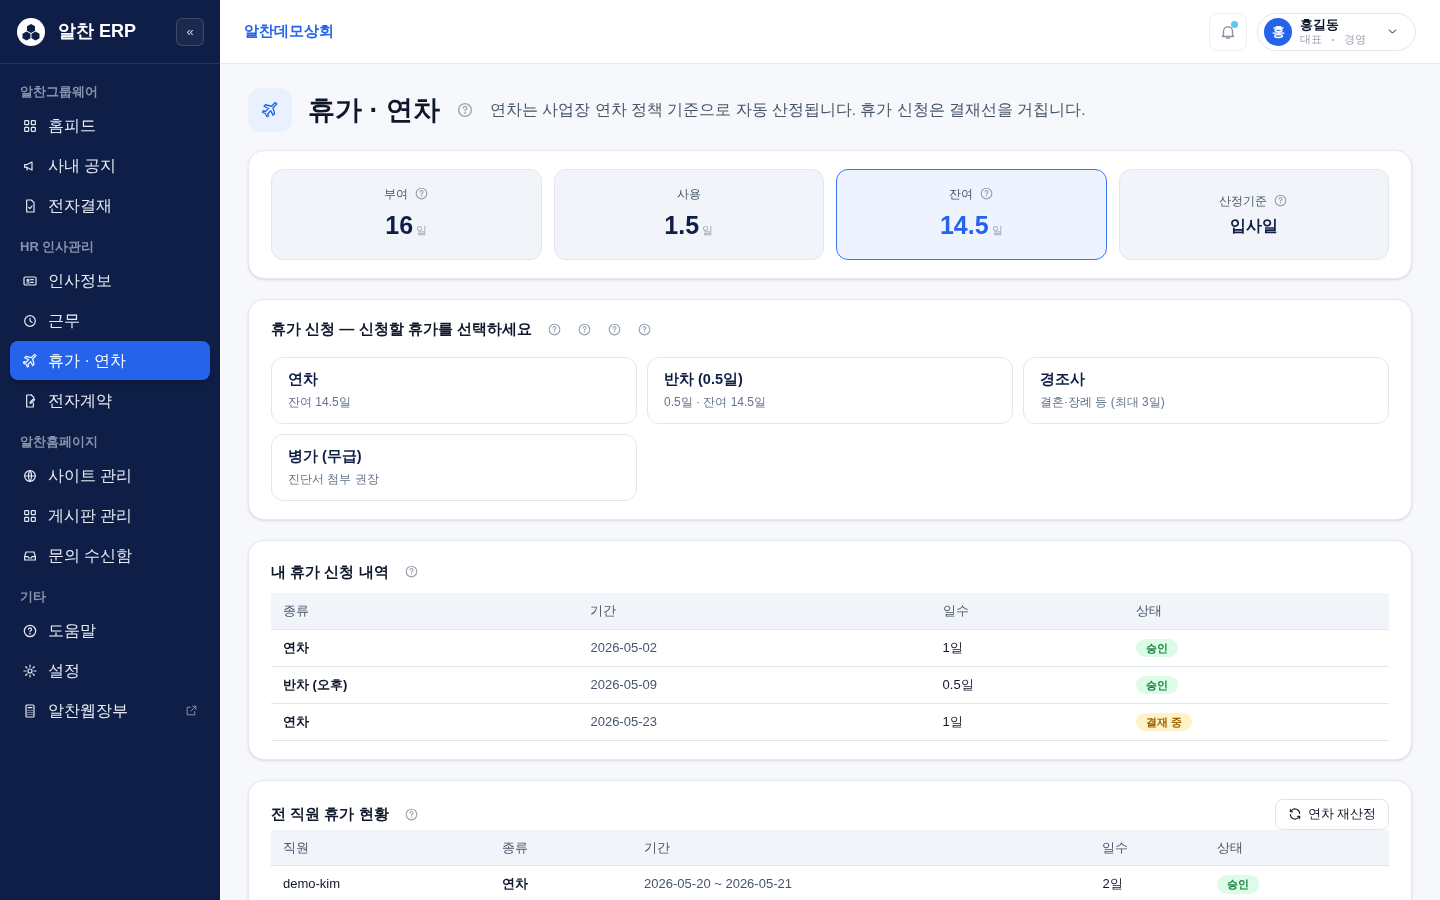 The width and height of the screenshot is (1440, 900). Describe the element at coordinates (399, 225) in the screenshot. I see `stat-value: 16` at that location.